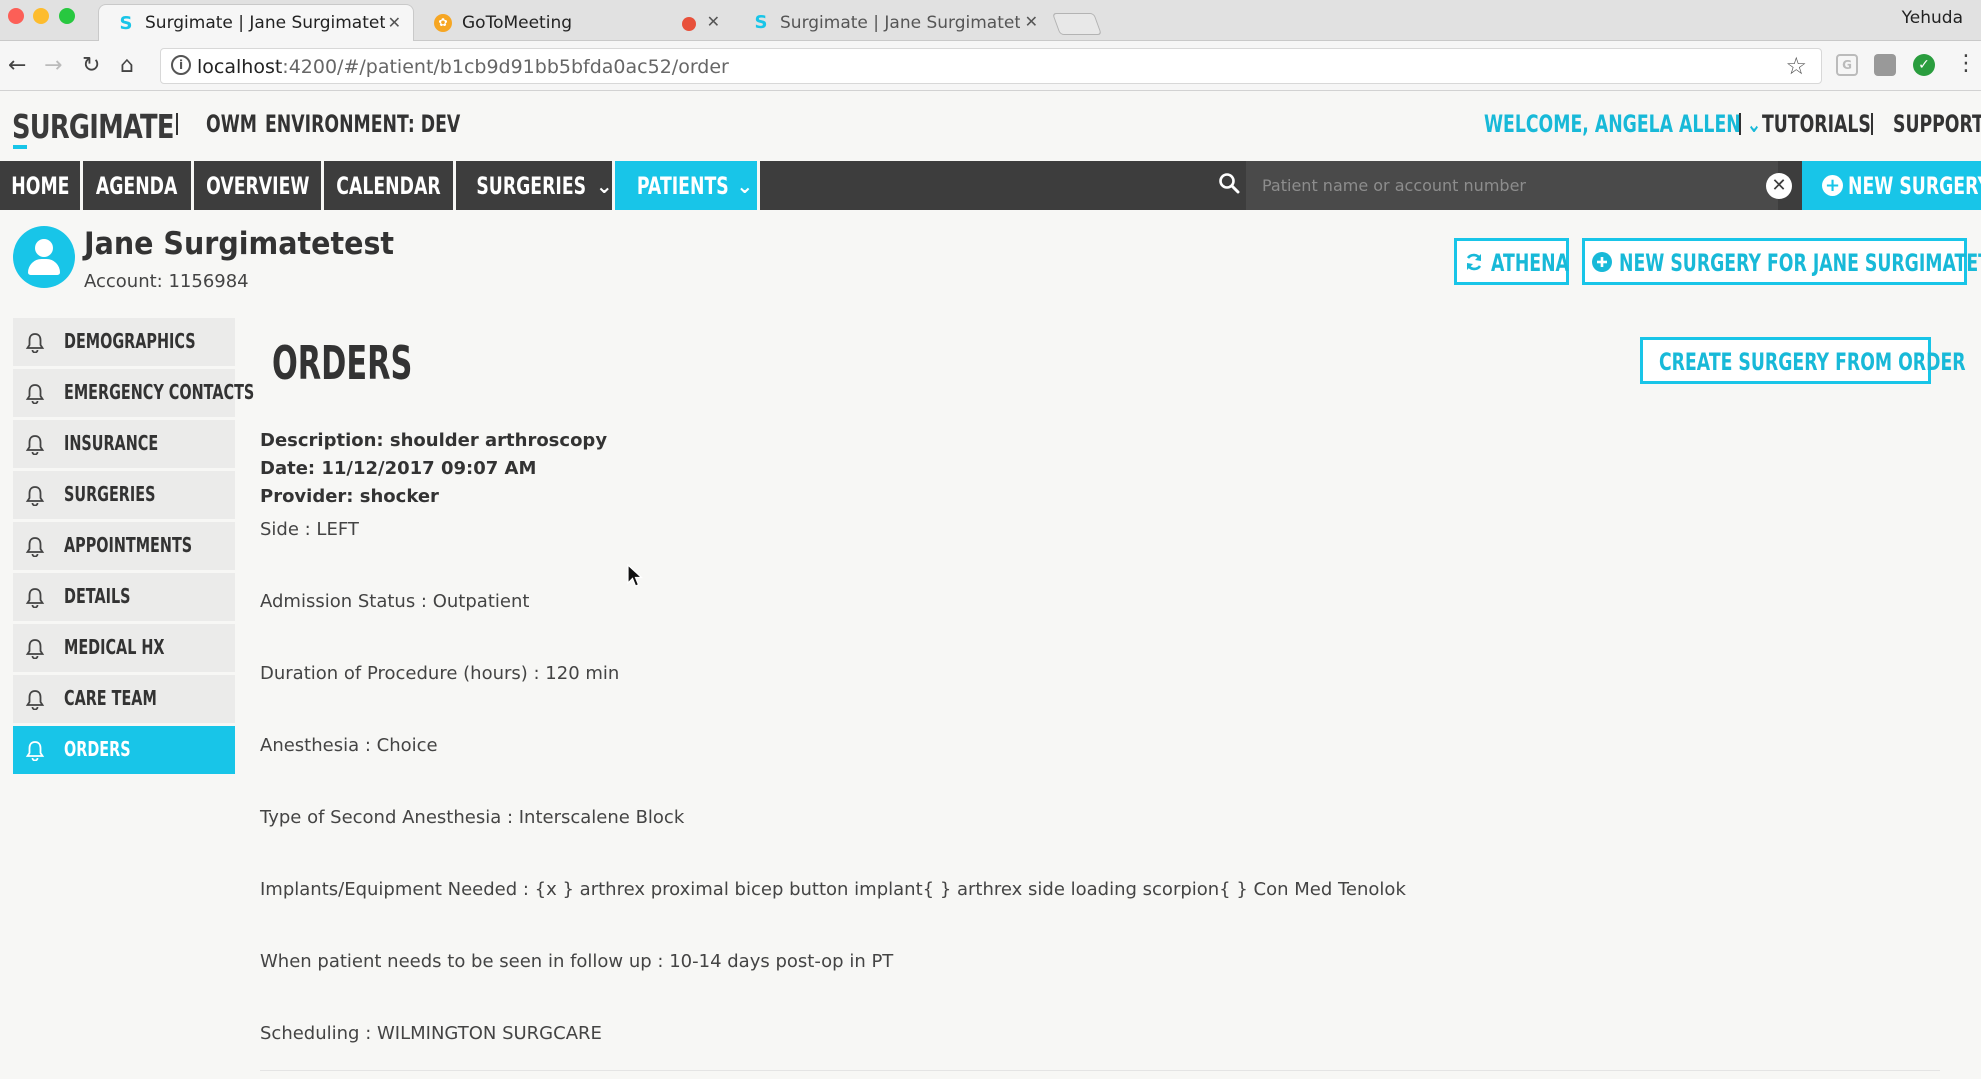 The width and height of the screenshot is (1981, 1079). Describe the element at coordinates (20, 147) in the screenshot. I see `logo-accent` at that location.